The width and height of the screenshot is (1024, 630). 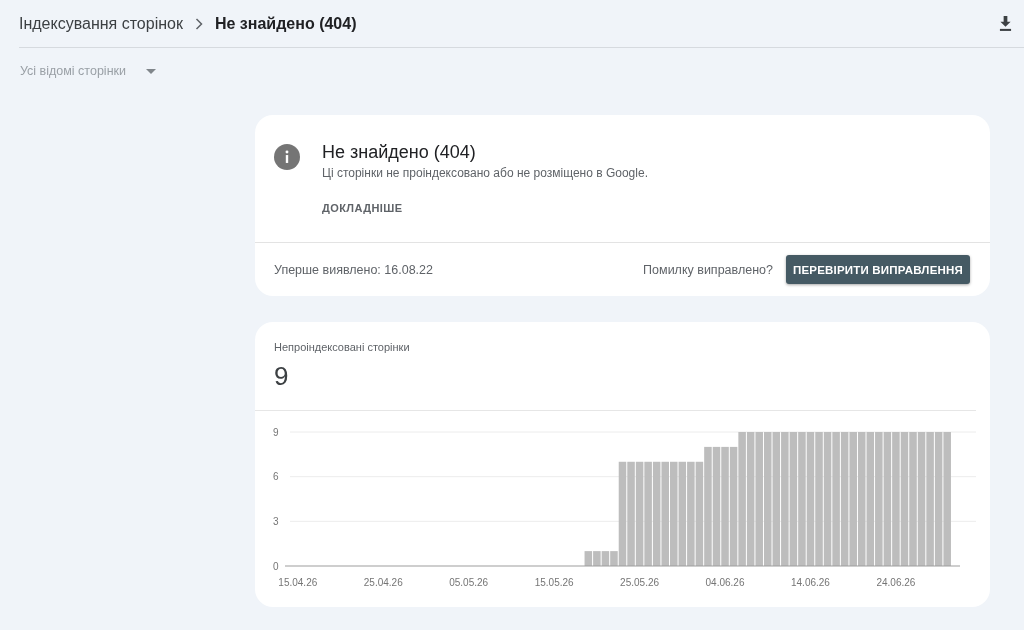 I want to click on caret-icon, so click(x=151, y=71).